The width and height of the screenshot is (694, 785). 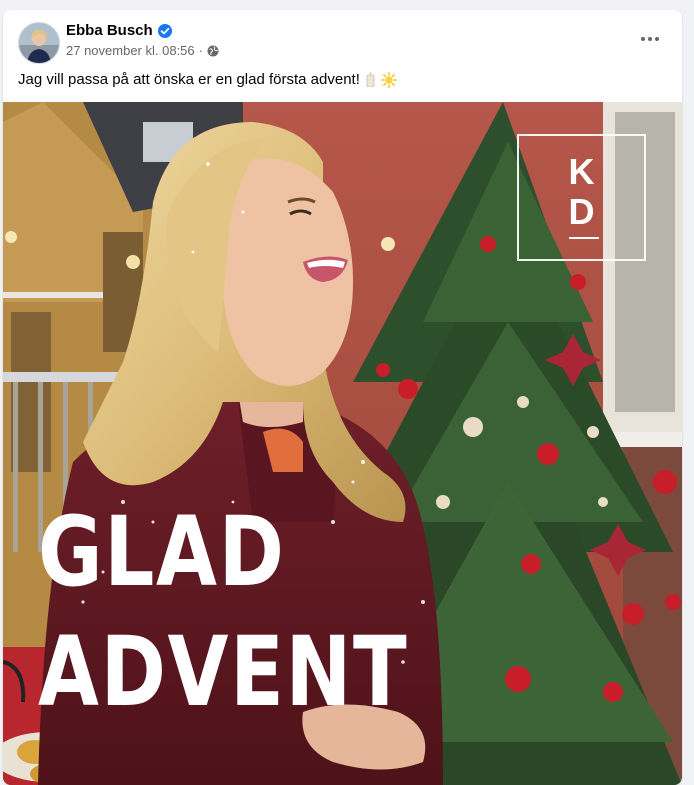 I want to click on post-timestamp: 27 november kl. 08:56, so click(x=130, y=50).